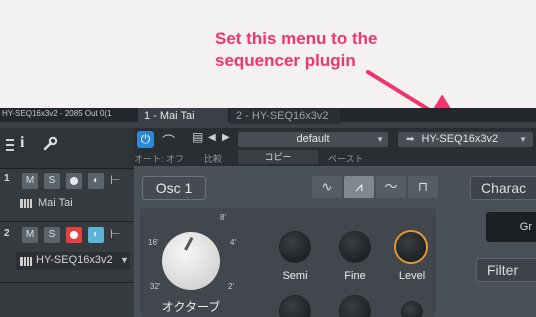 The image size is (536, 317). I want to click on track-toolbar: i, so click(67, 148).